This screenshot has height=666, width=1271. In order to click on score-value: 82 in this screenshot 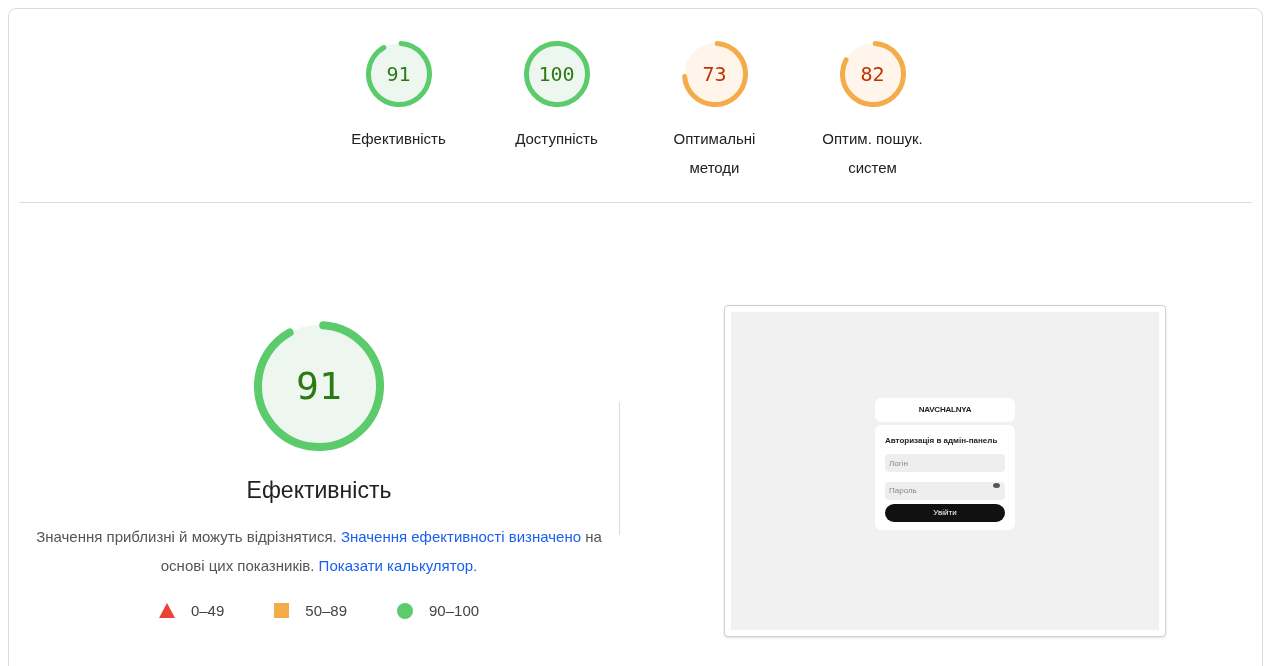, I will do `click(872, 74)`.